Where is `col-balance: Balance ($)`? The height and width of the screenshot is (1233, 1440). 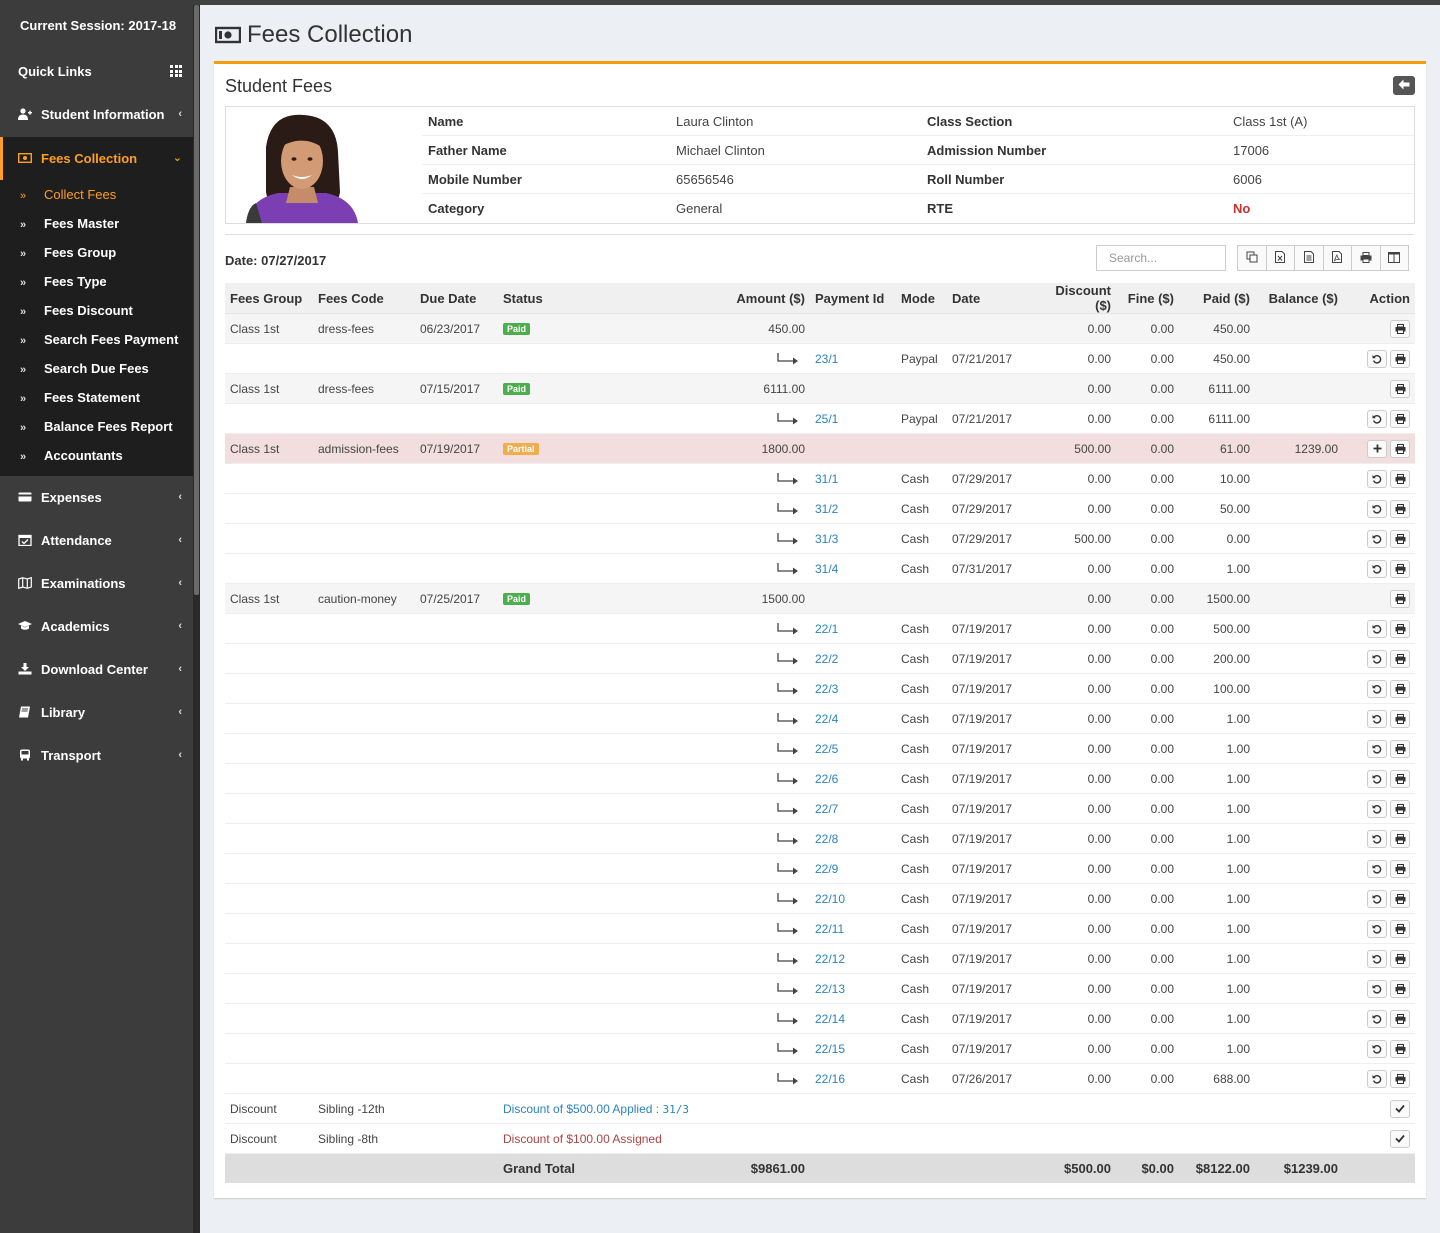
col-balance: Balance ($) is located at coordinates (1299, 298).